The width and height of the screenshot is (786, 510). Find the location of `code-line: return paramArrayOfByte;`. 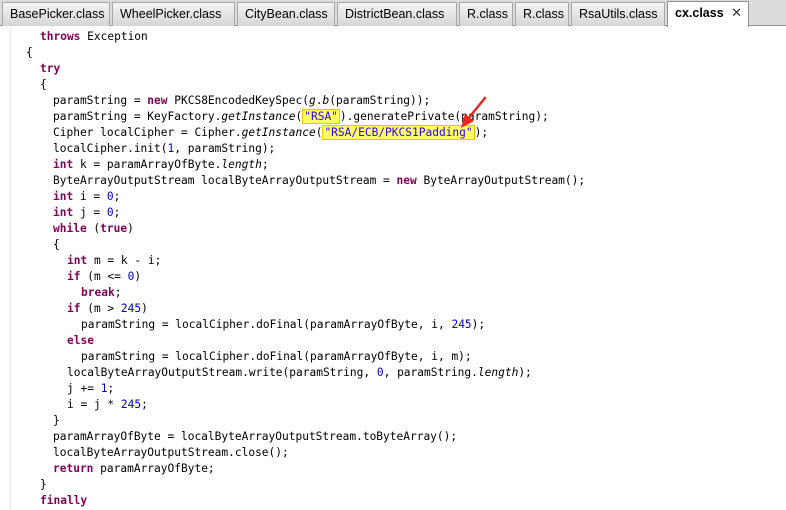

code-line: return paramArrayOfByte; is located at coordinates (134, 468).